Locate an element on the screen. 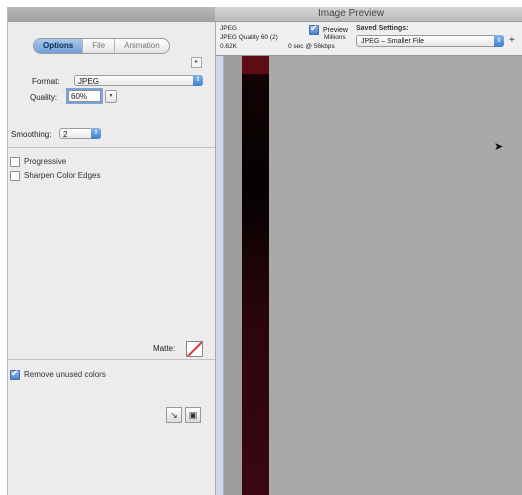  quality-label: Quality: is located at coordinates (44, 97).